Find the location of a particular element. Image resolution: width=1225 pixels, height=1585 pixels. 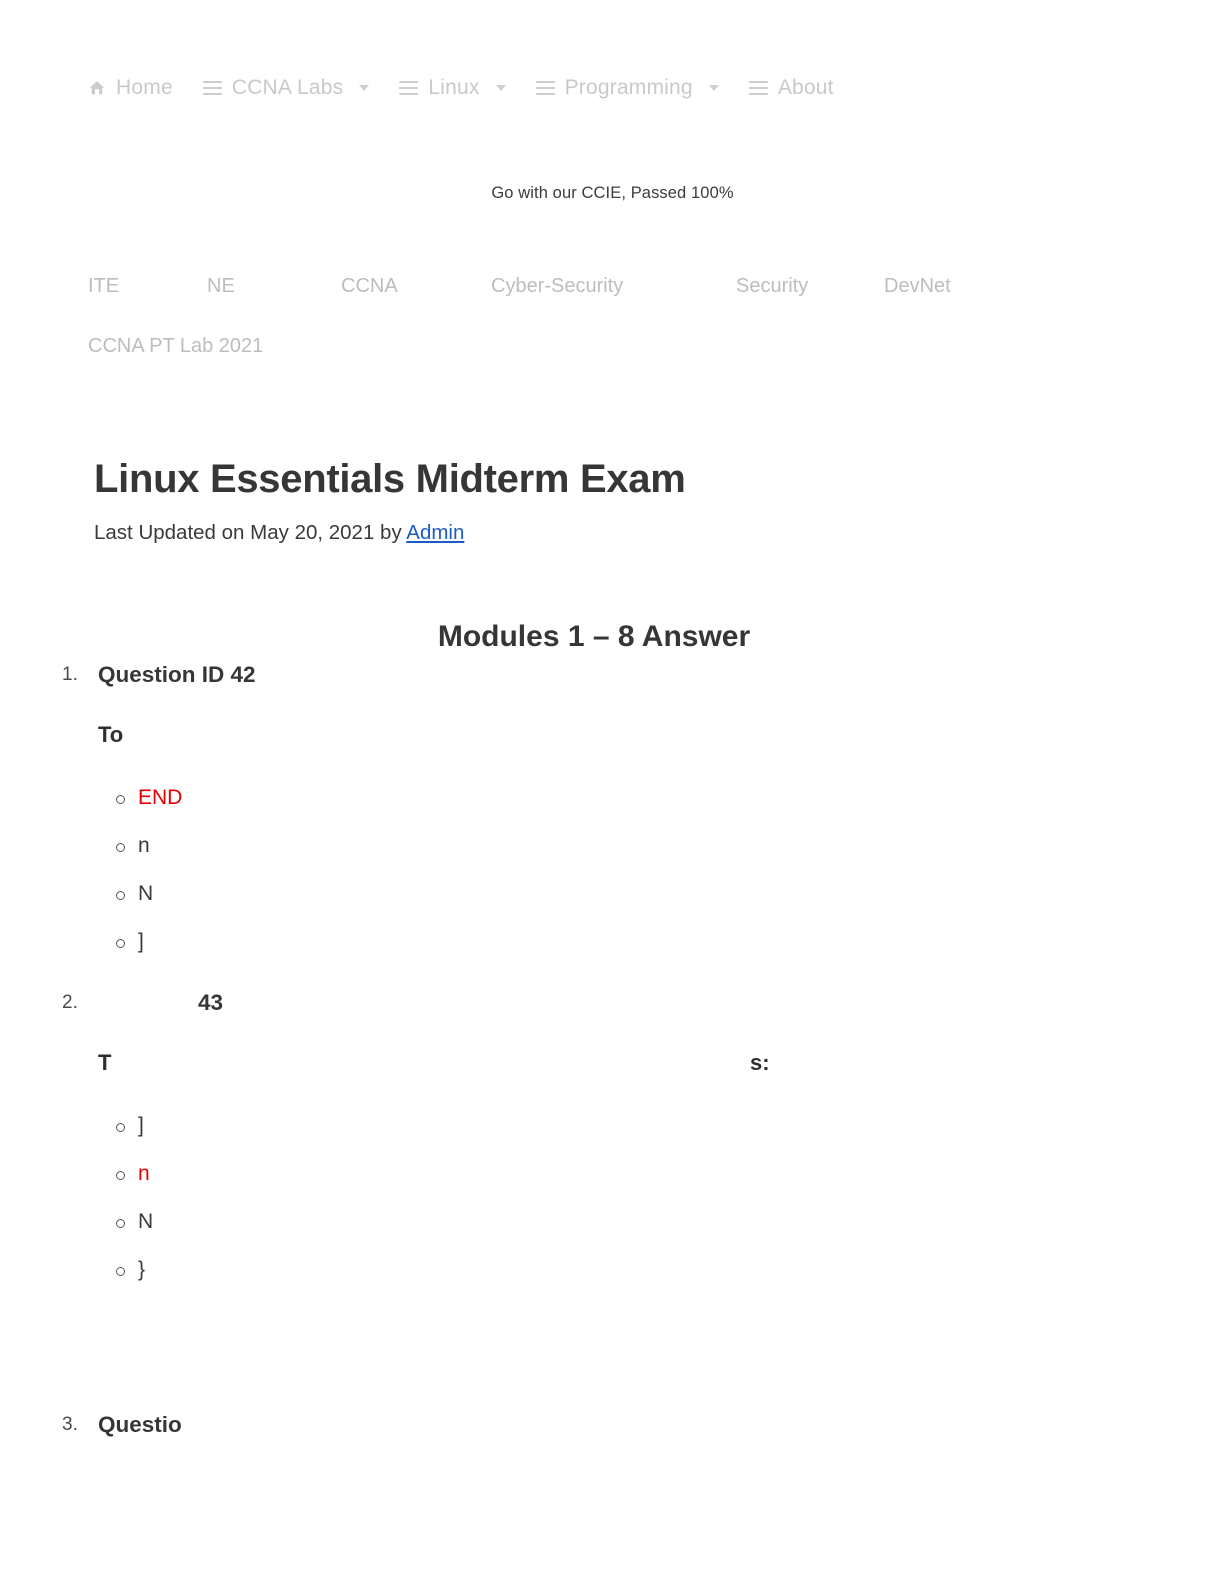

answer-option: END is located at coordinates (630, 798).